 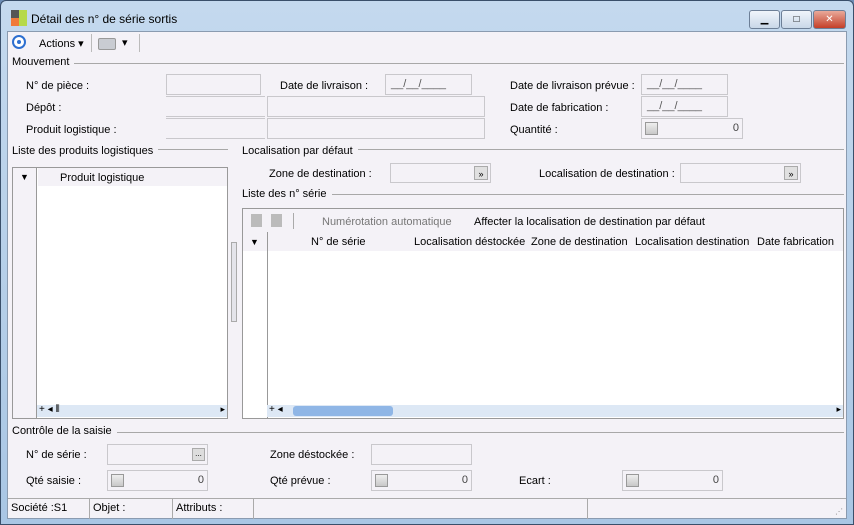 I want to click on status-objet: Objet :, so click(x=131, y=509).